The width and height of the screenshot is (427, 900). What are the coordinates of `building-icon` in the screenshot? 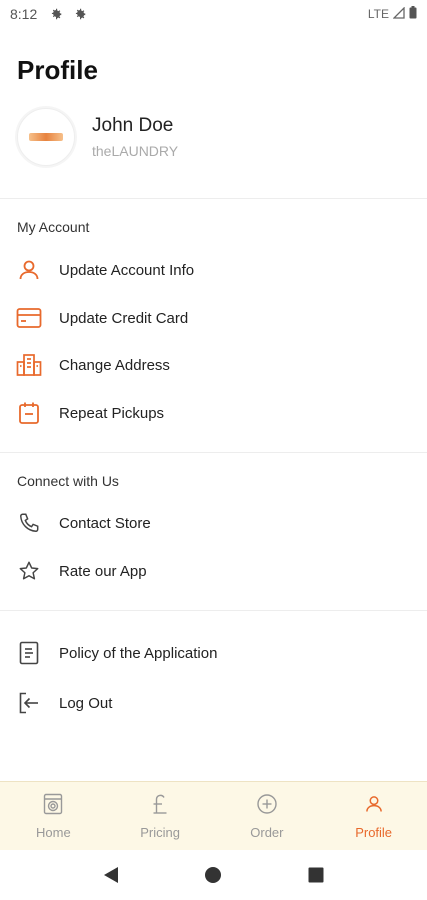 It's located at (29, 365).